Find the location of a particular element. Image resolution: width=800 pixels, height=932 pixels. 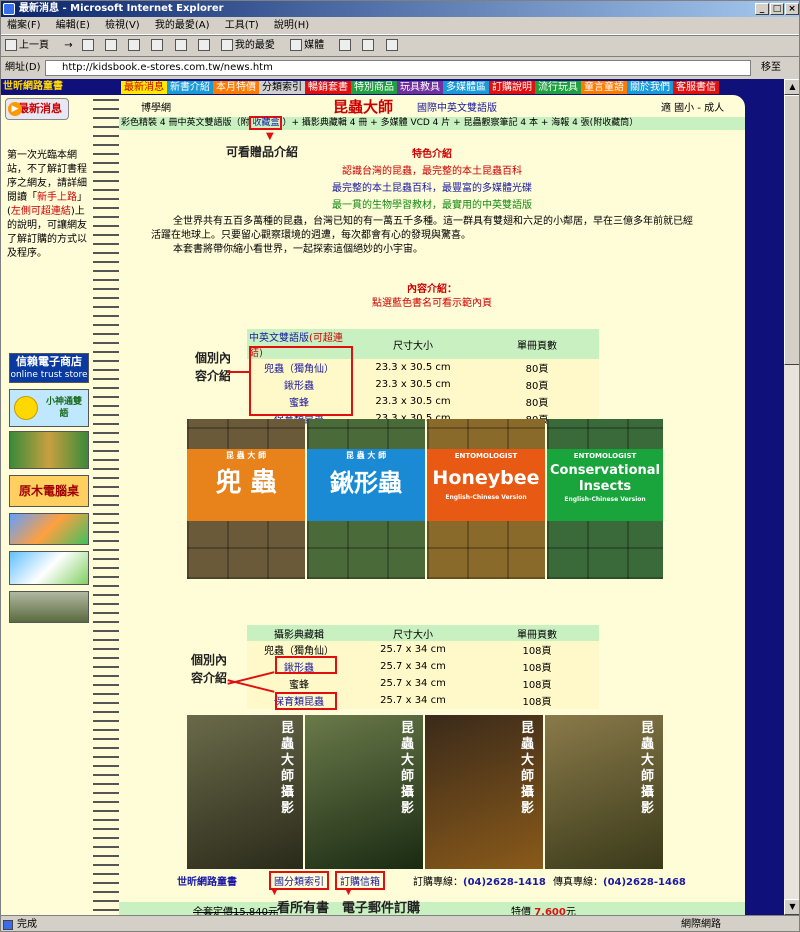

paste-button is located at coordinates (204, 46).